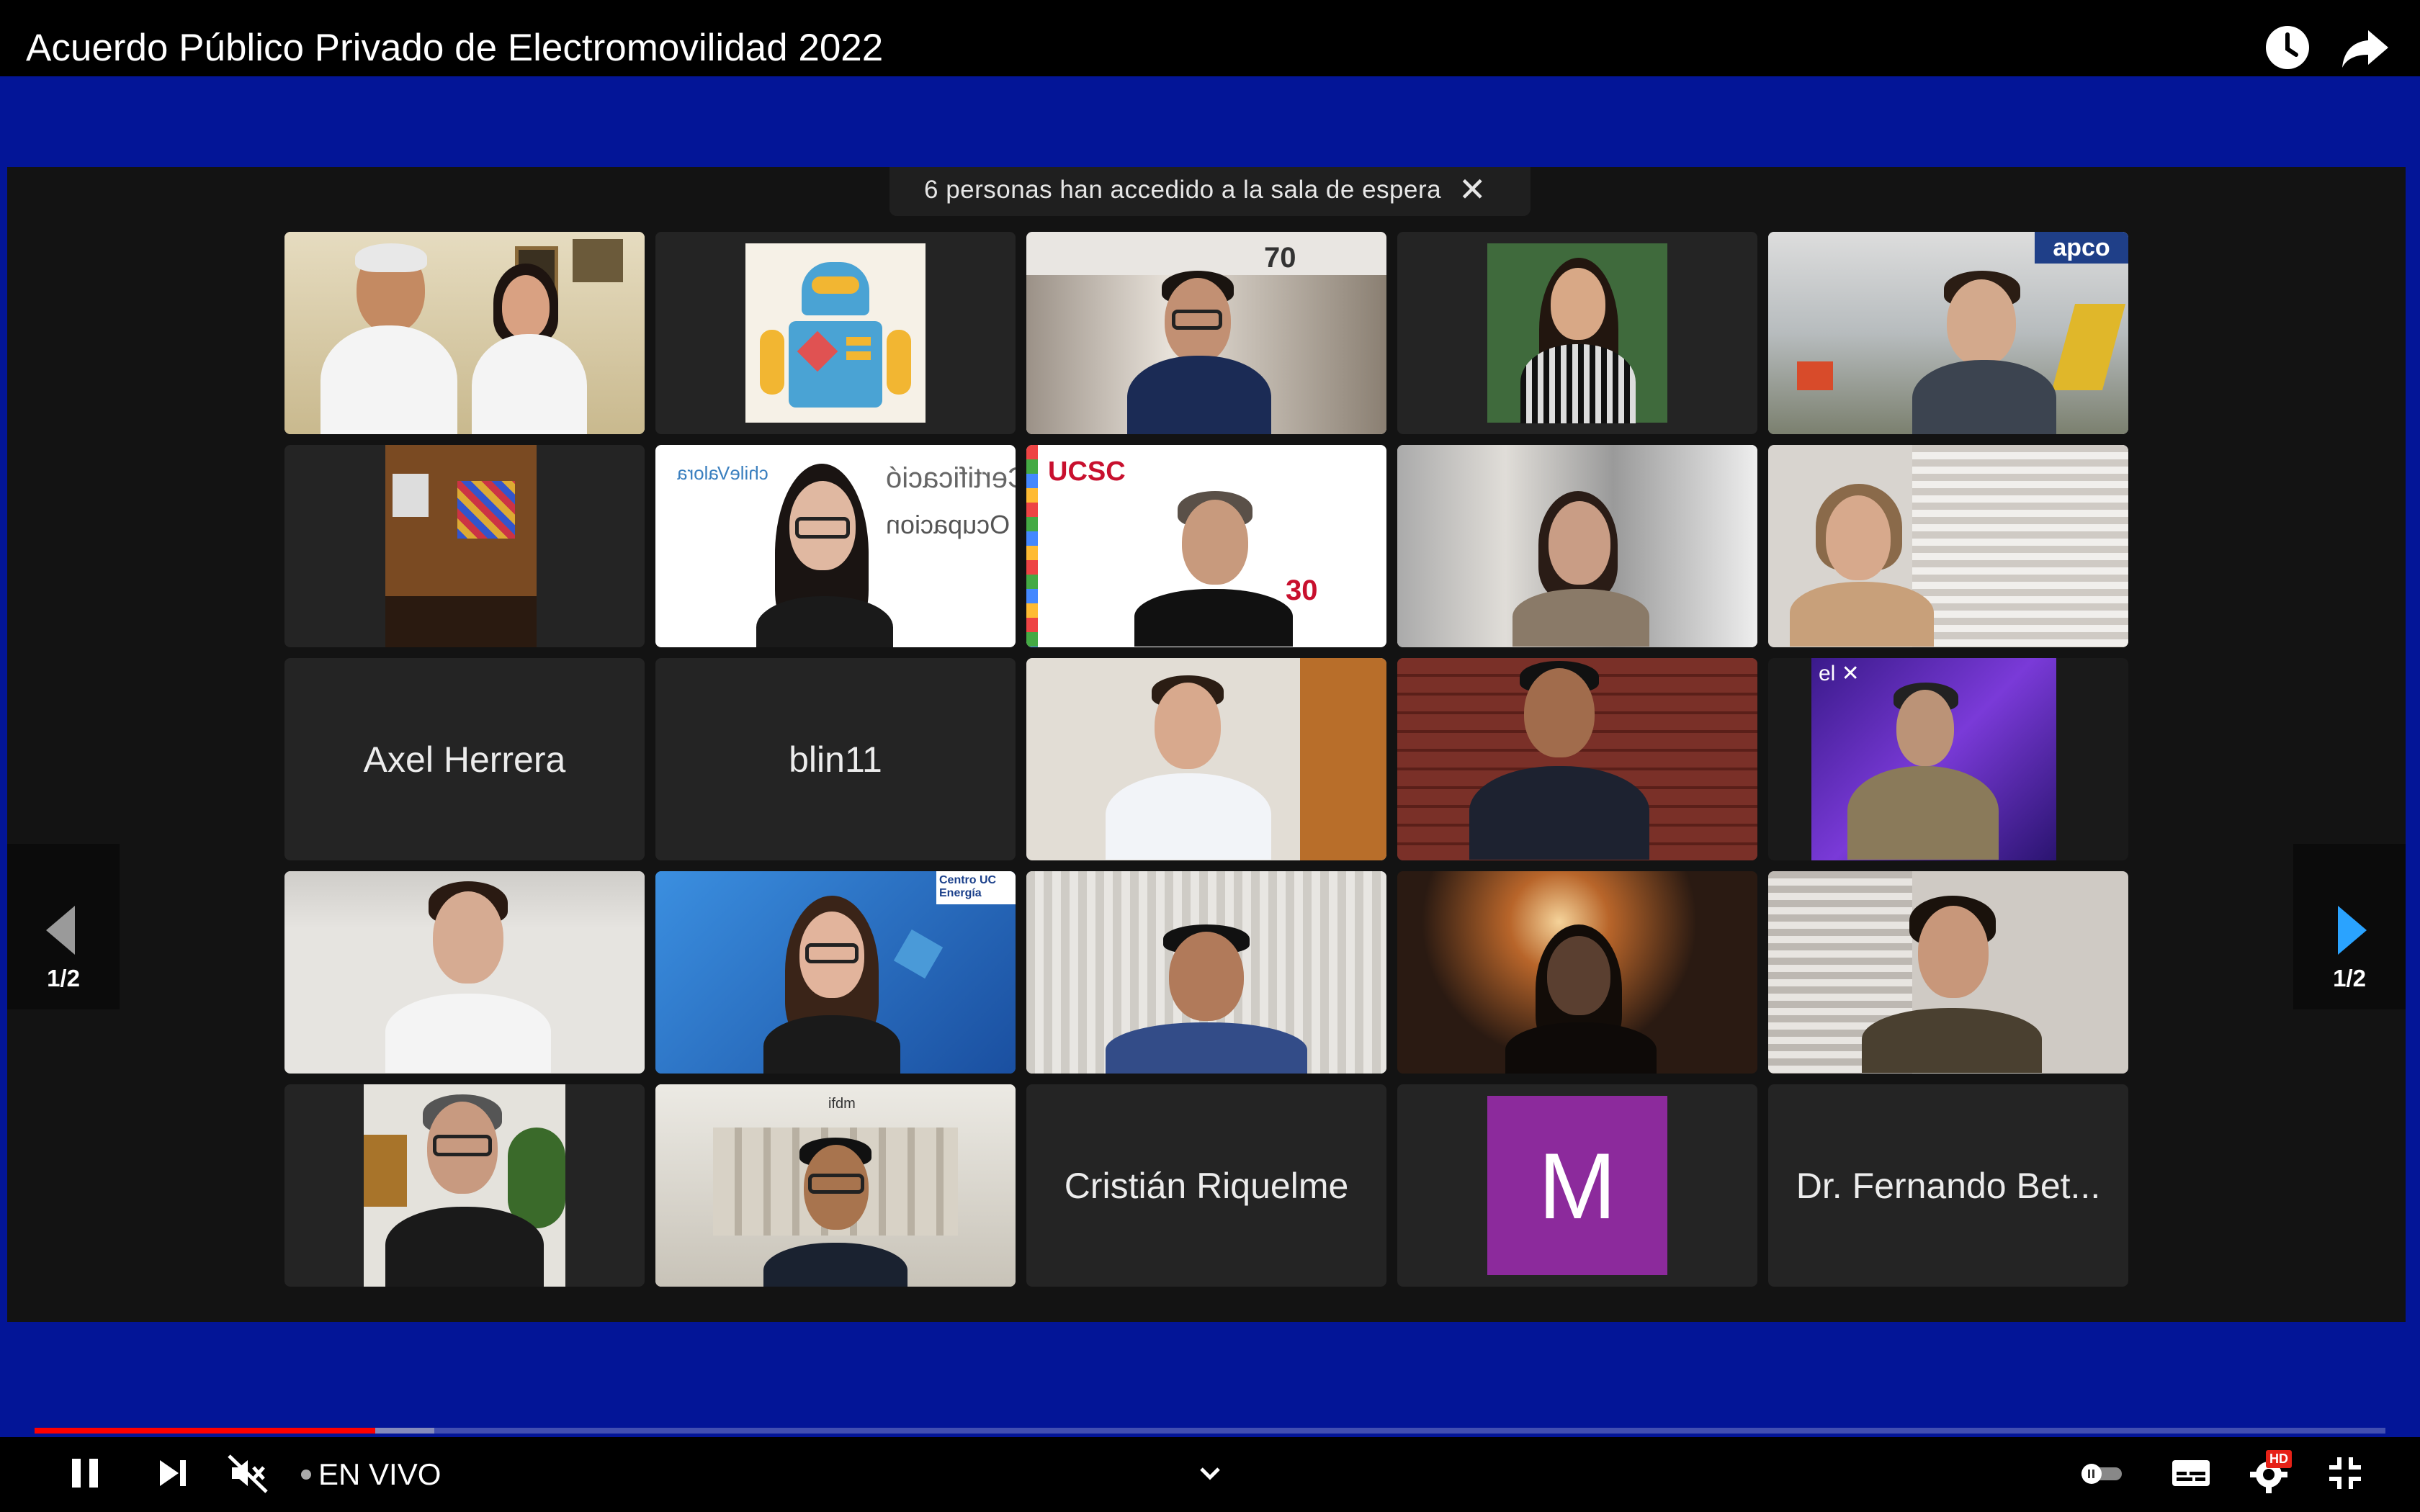 The width and height of the screenshot is (2420, 1512). Describe the element at coordinates (2349, 978) in the screenshot. I see `page-indicator-right: 1/2` at that location.